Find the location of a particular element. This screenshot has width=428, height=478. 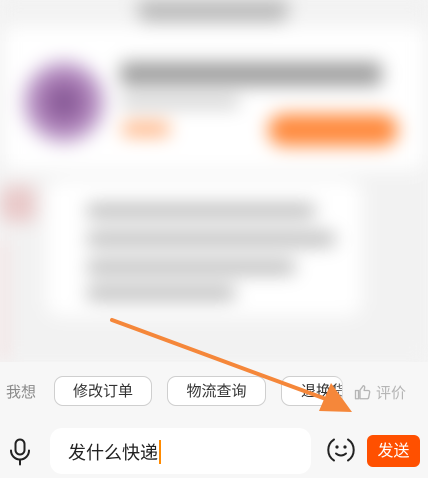

message-input-text: 发什么快递 is located at coordinates (114, 452).